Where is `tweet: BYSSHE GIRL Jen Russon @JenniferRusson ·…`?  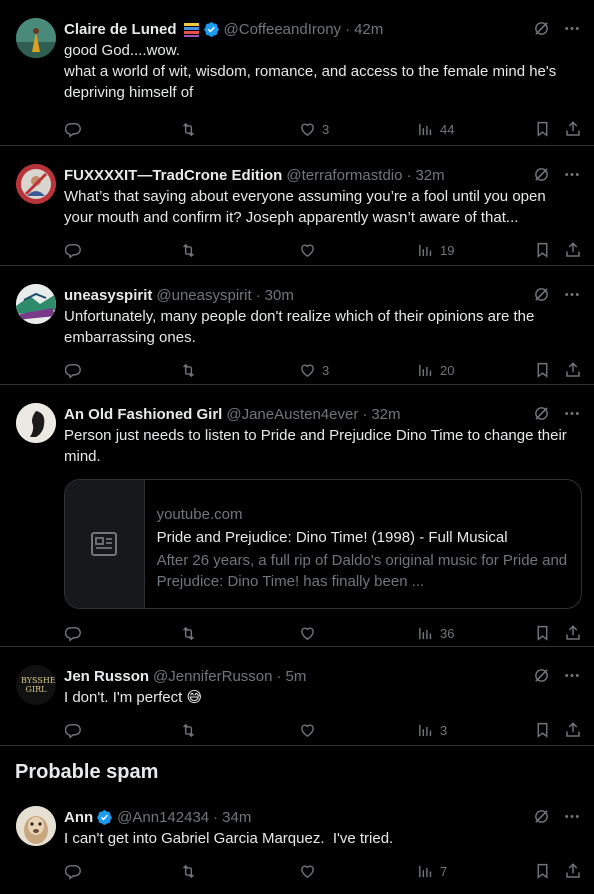
tweet: BYSSHE GIRL Jen Russon @JenniferRusson ·… is located at coordinates (297, 696).